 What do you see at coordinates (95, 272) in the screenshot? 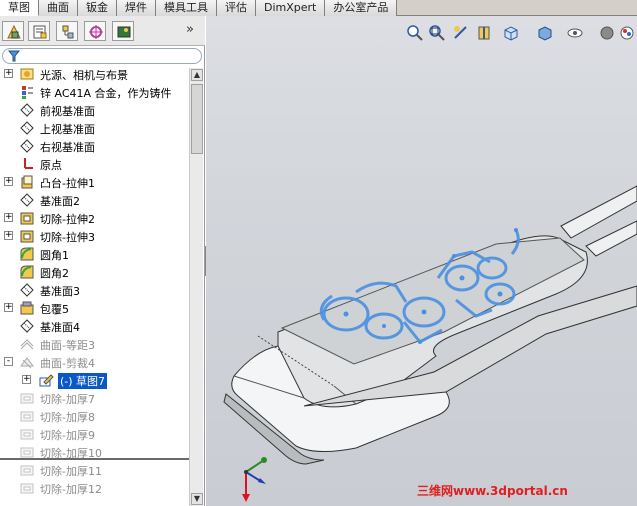
I see `tree-item: 圆角2` at bounding box center [95, 272].